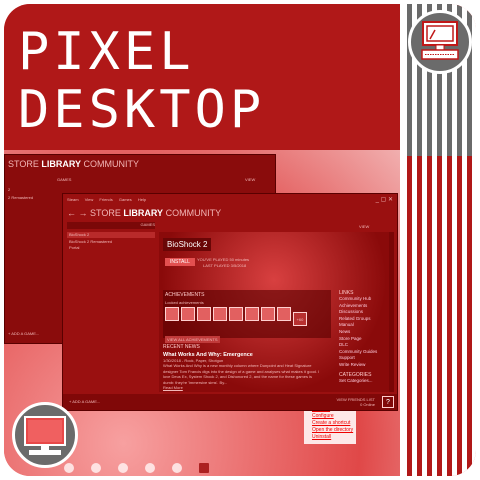 This screenshot has width=480, height=480. I want to click on menu-games: Games, so click(125, 199).